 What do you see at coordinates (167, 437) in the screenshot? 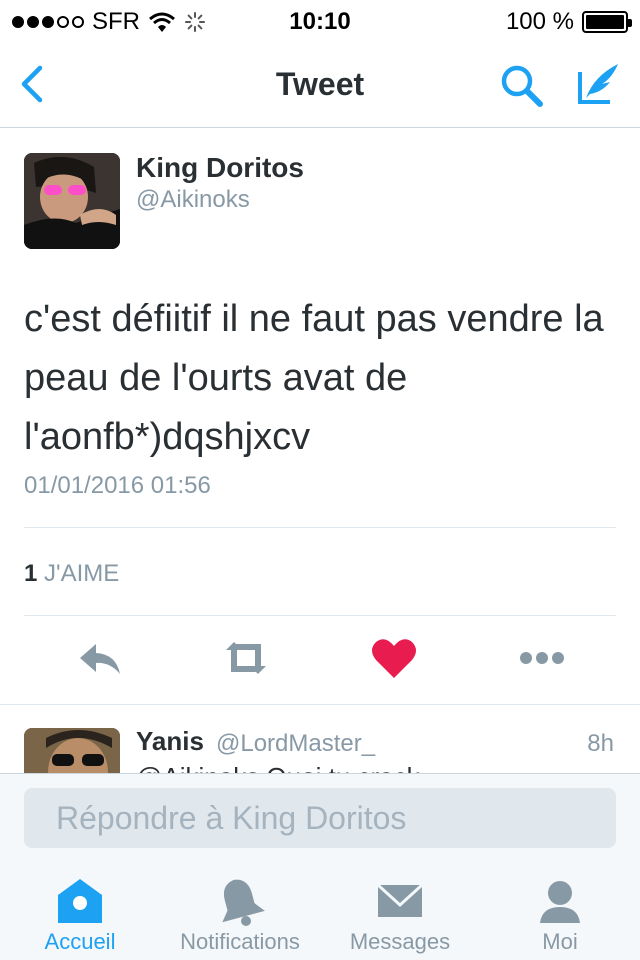
I see `tweet-text-line: l'aonfb*)dqshjxcv` at bounding box center [167, 437].